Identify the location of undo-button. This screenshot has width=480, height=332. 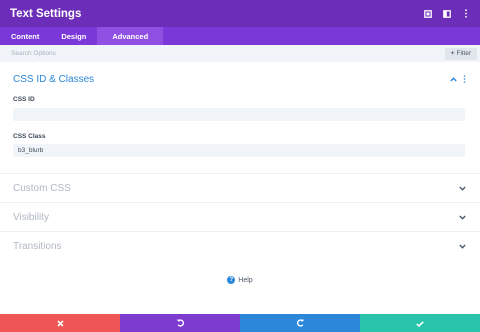
(180, 323).